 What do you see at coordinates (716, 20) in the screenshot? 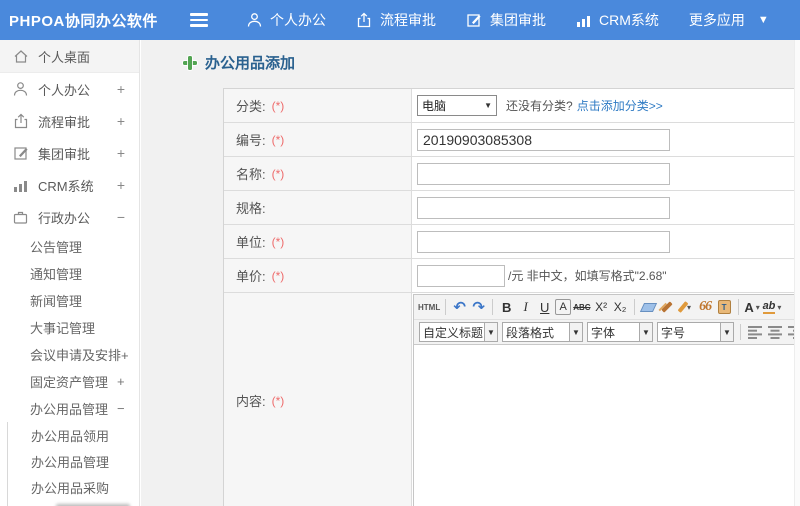
I see `nav-label: 更多应用` at bounding box center [716, 20].